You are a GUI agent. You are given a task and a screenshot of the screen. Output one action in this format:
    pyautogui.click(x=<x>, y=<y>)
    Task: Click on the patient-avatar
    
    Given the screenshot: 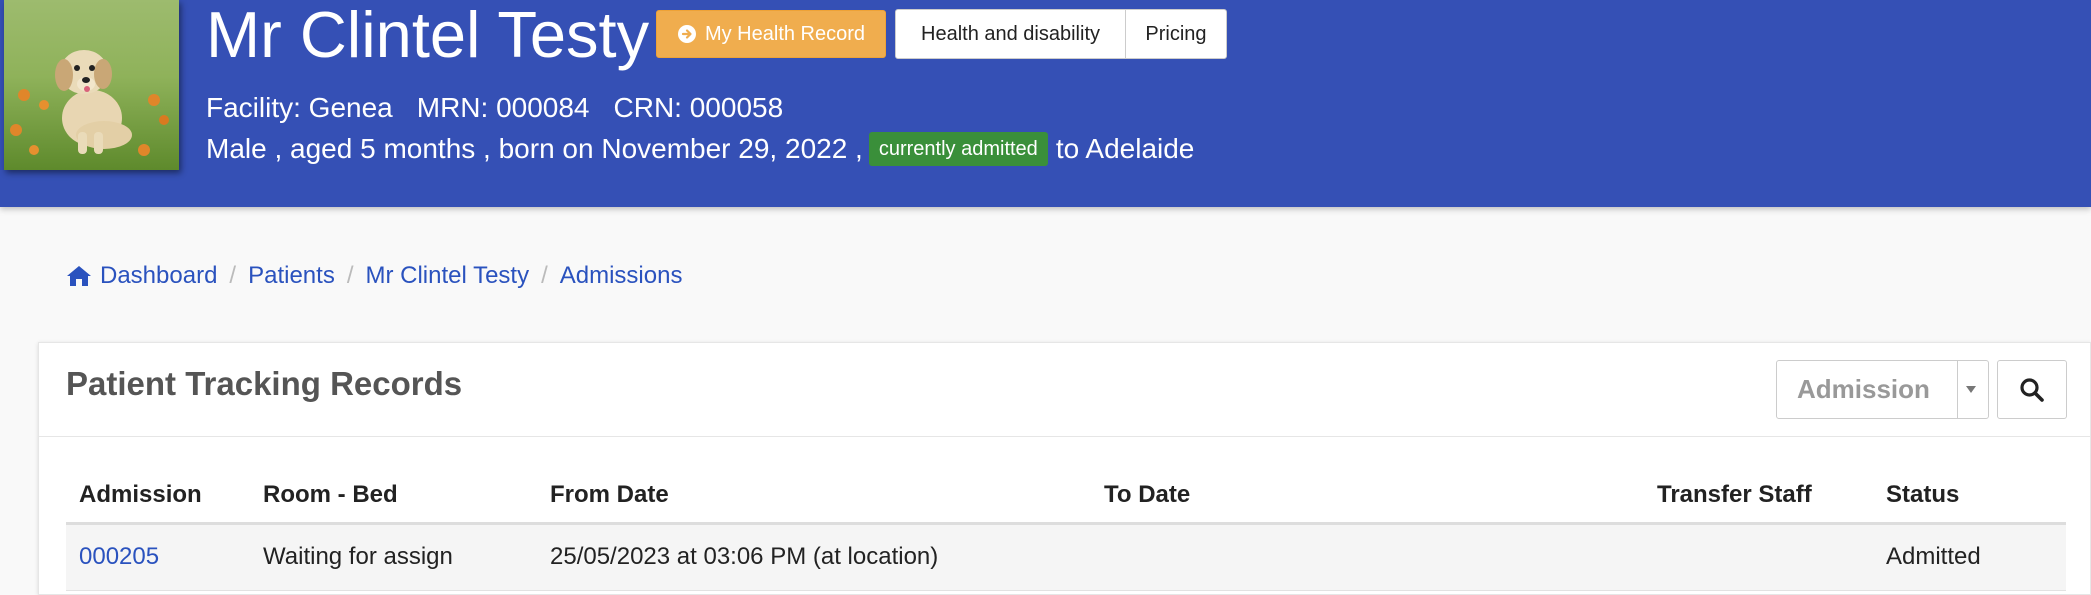 What is the action you would take?
    pyautogui.click(x=91, y=85)
    